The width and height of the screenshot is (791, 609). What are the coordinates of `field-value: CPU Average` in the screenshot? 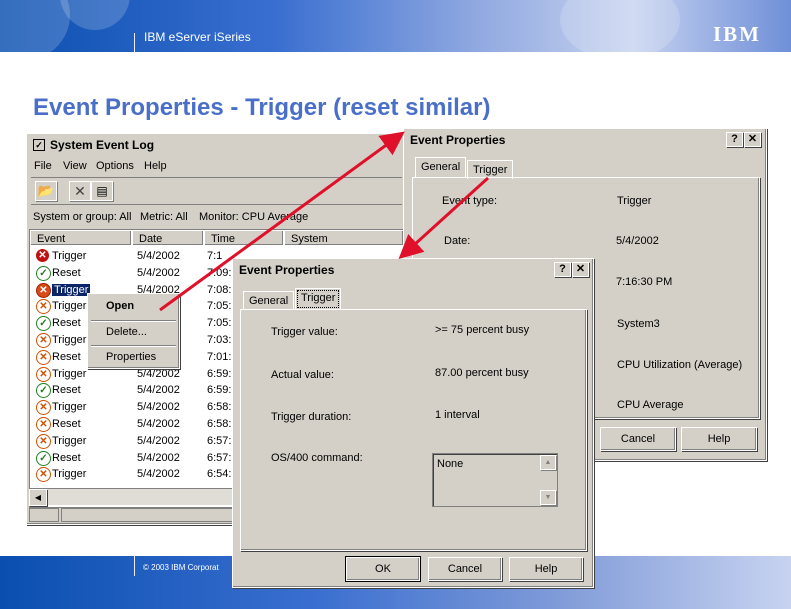 It's located at (650, 405).